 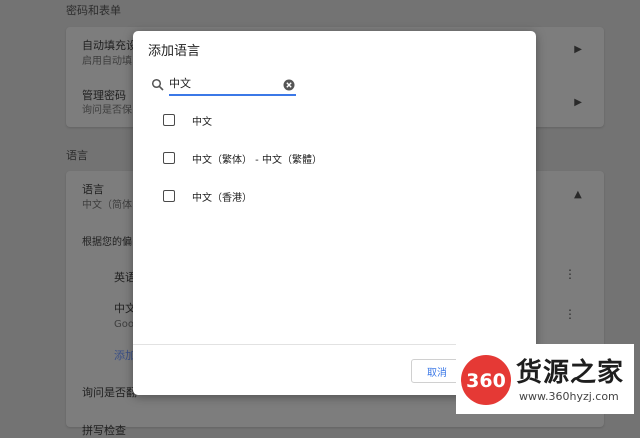 I want to click on translate-prompt: 询问是否翻, so click(x=109, y=392).